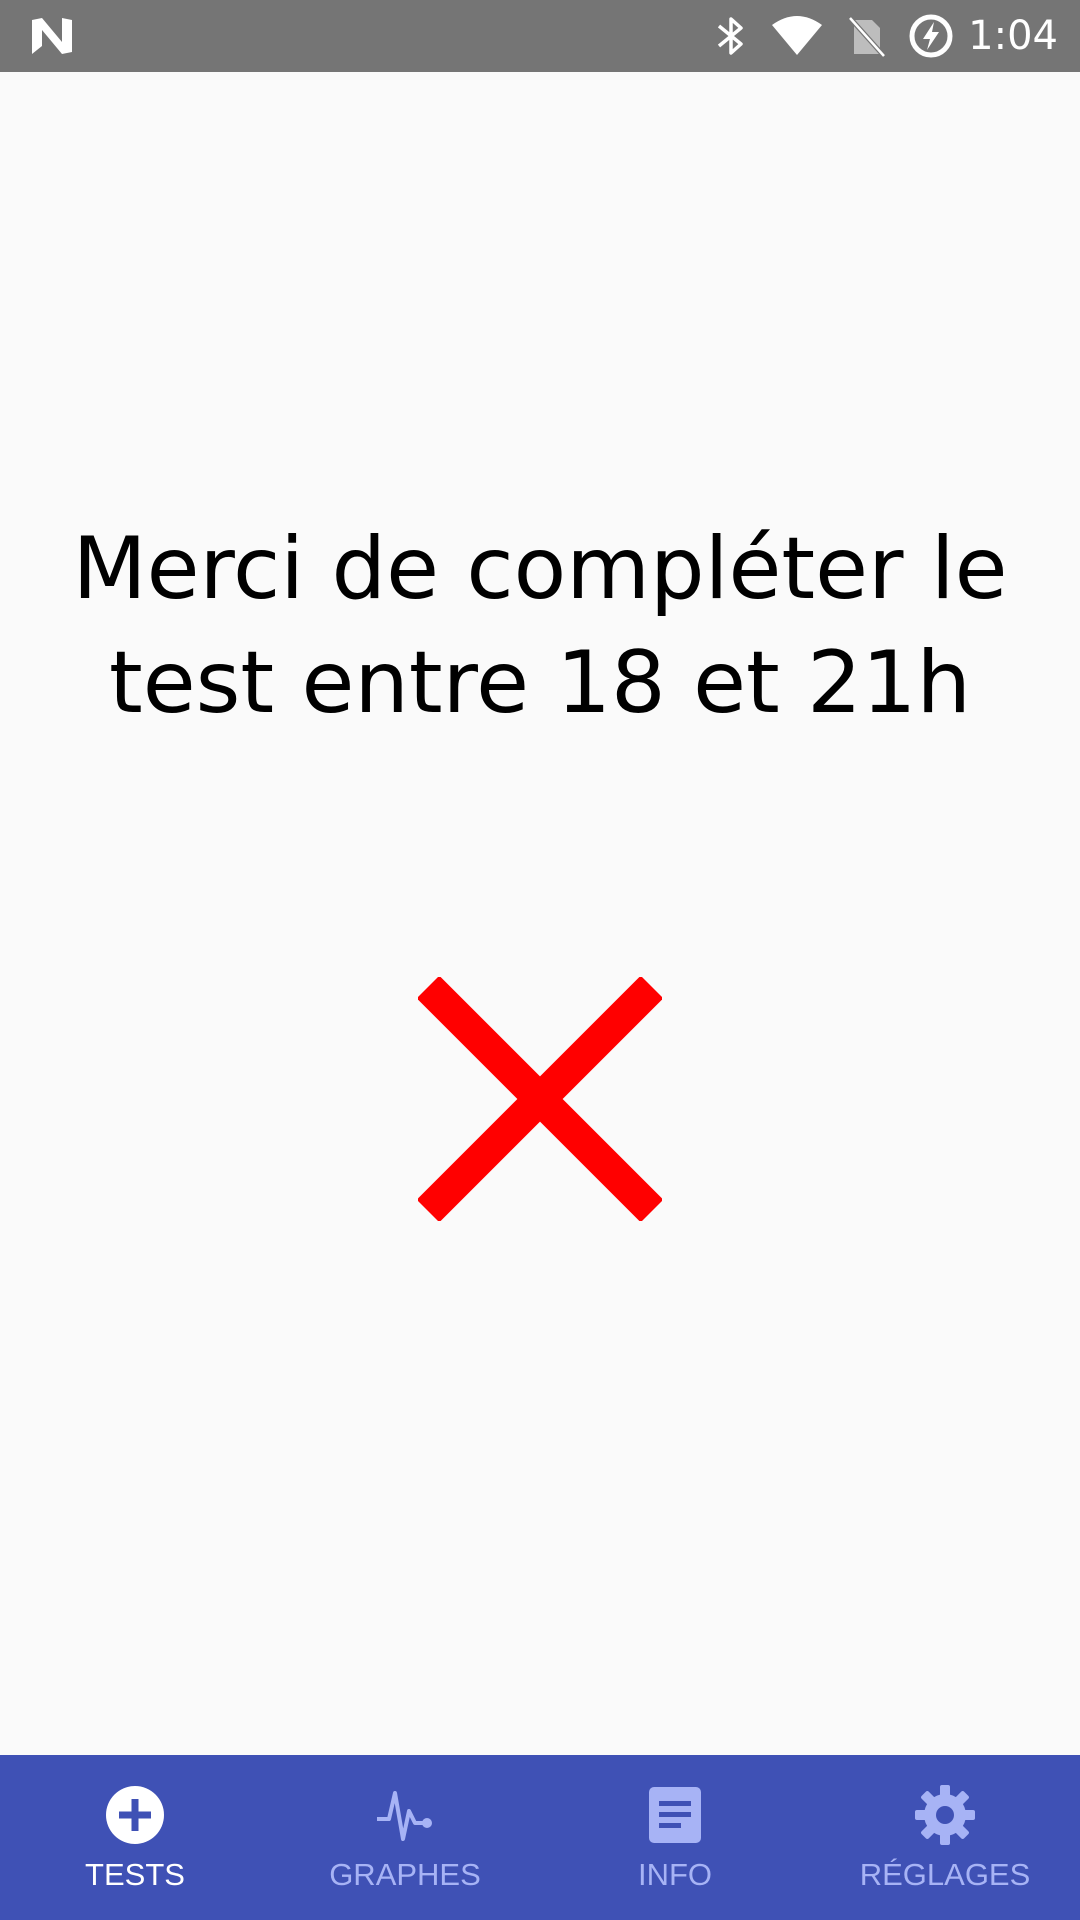 The width and height of the screenshot is (1080, 1920). I want to click on battery-charging-icon, so click(931, 36).